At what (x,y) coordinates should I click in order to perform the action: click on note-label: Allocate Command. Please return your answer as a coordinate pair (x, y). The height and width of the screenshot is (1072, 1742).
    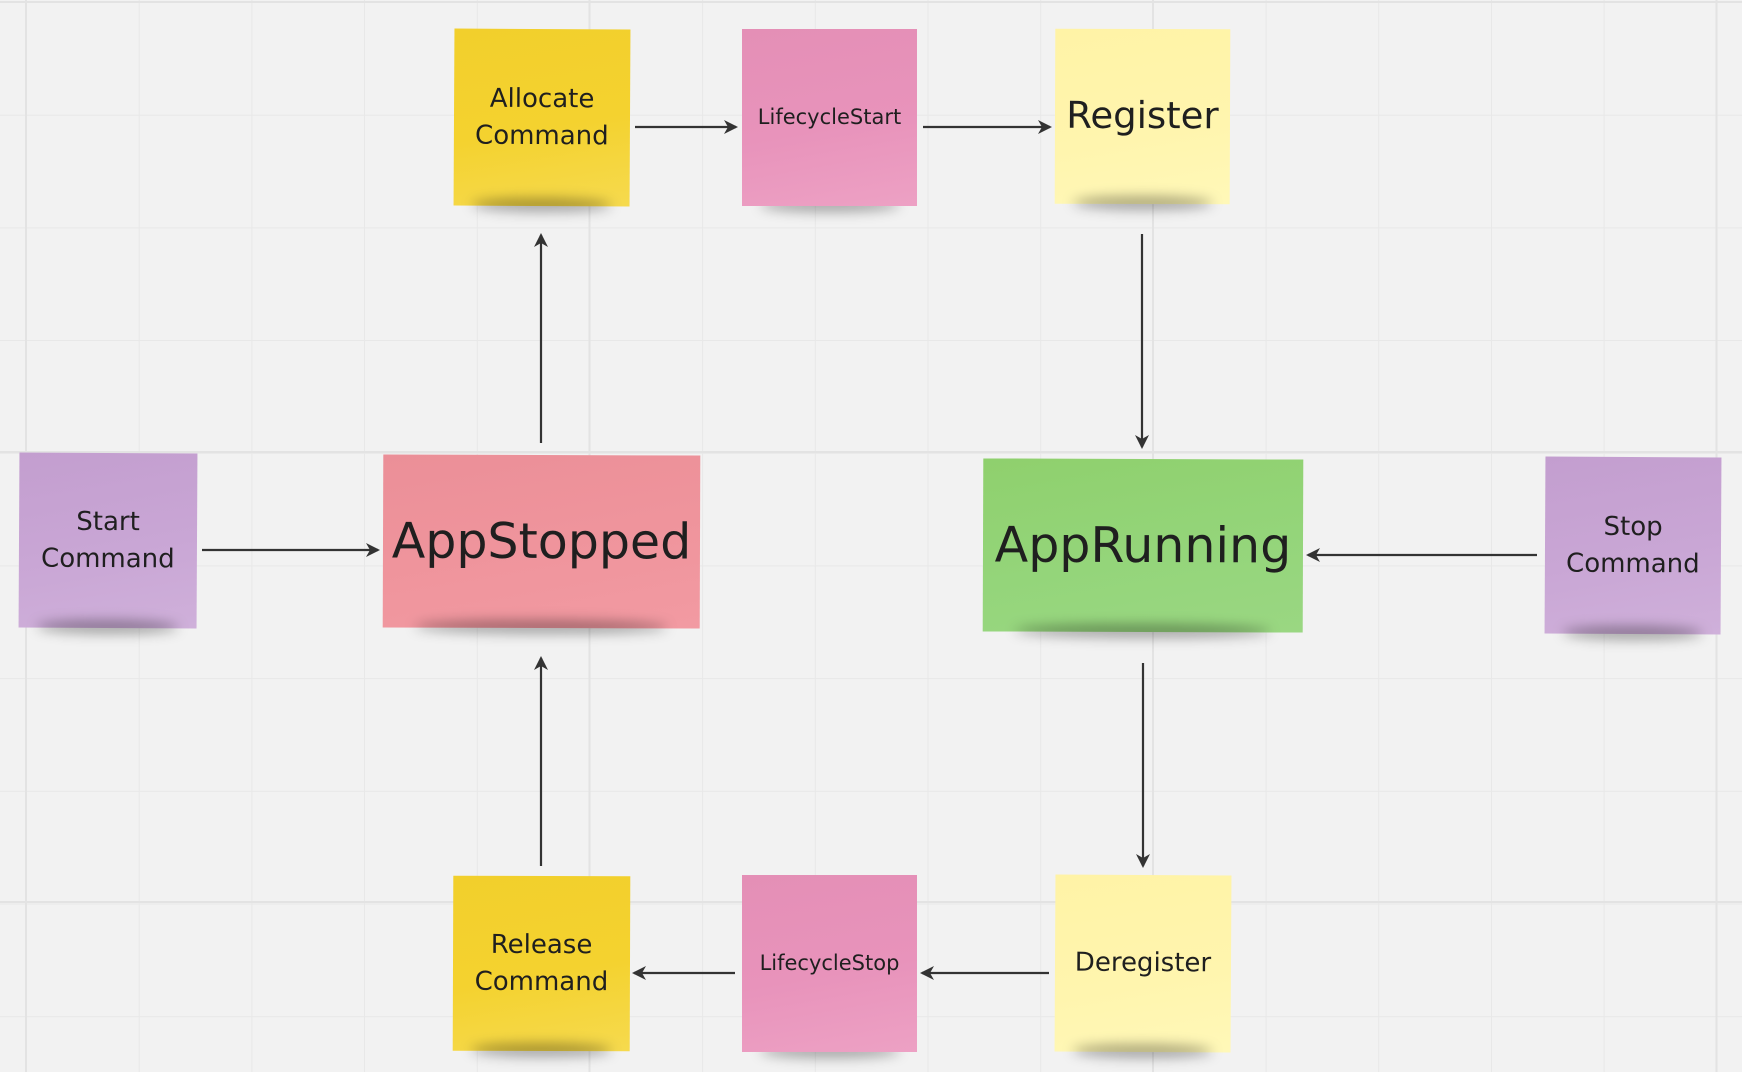
    Looking at the image, I should click on (542, 117).